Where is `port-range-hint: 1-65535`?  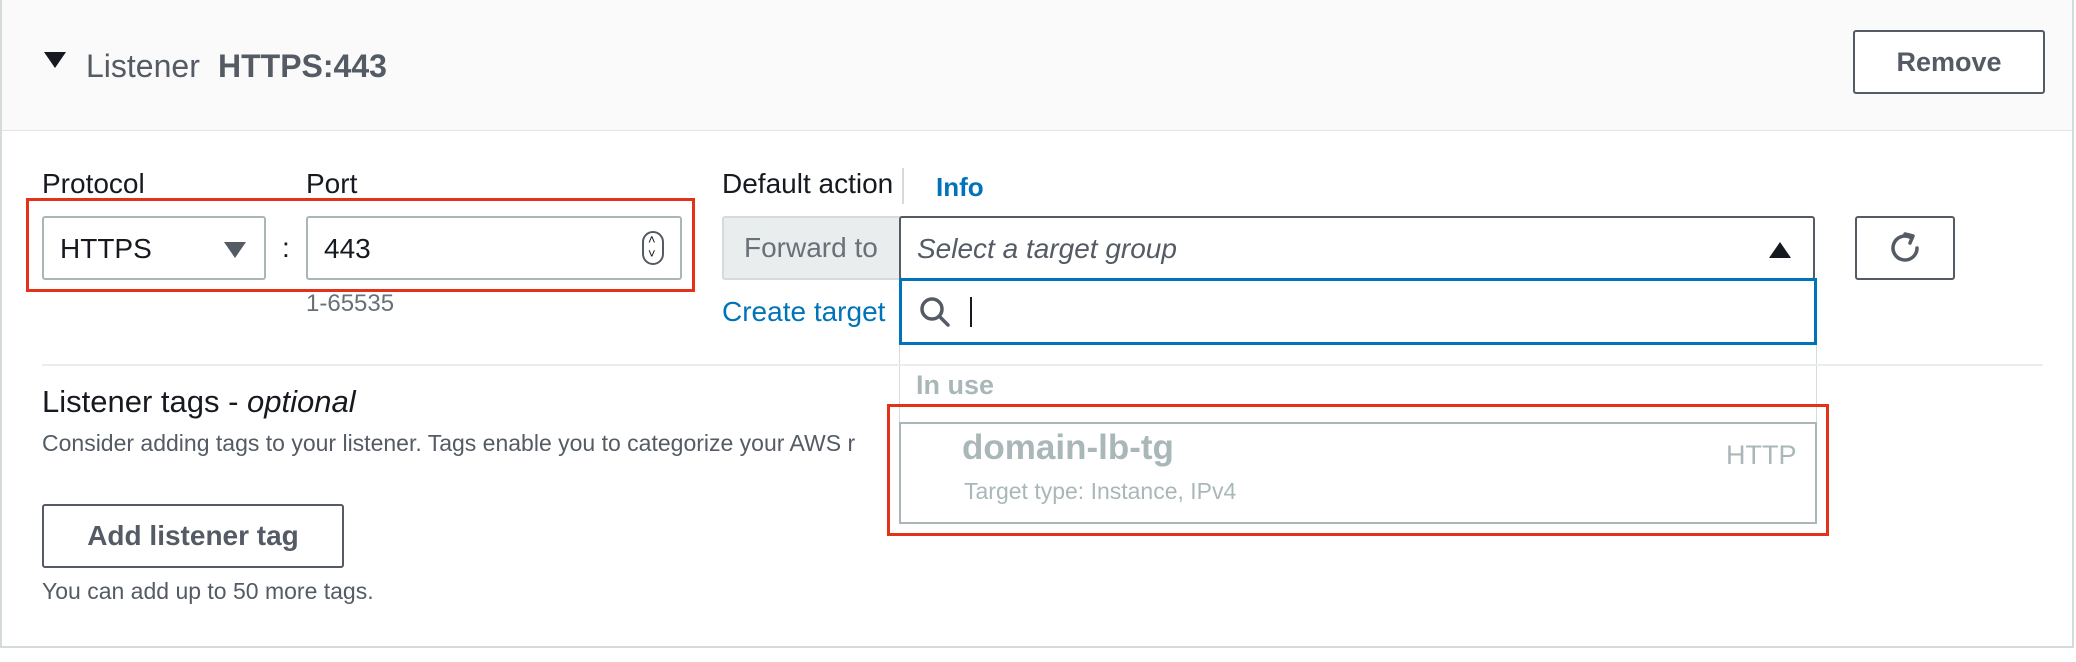
port-range-hint: 1-65535 is located at coordinates (350, 303).